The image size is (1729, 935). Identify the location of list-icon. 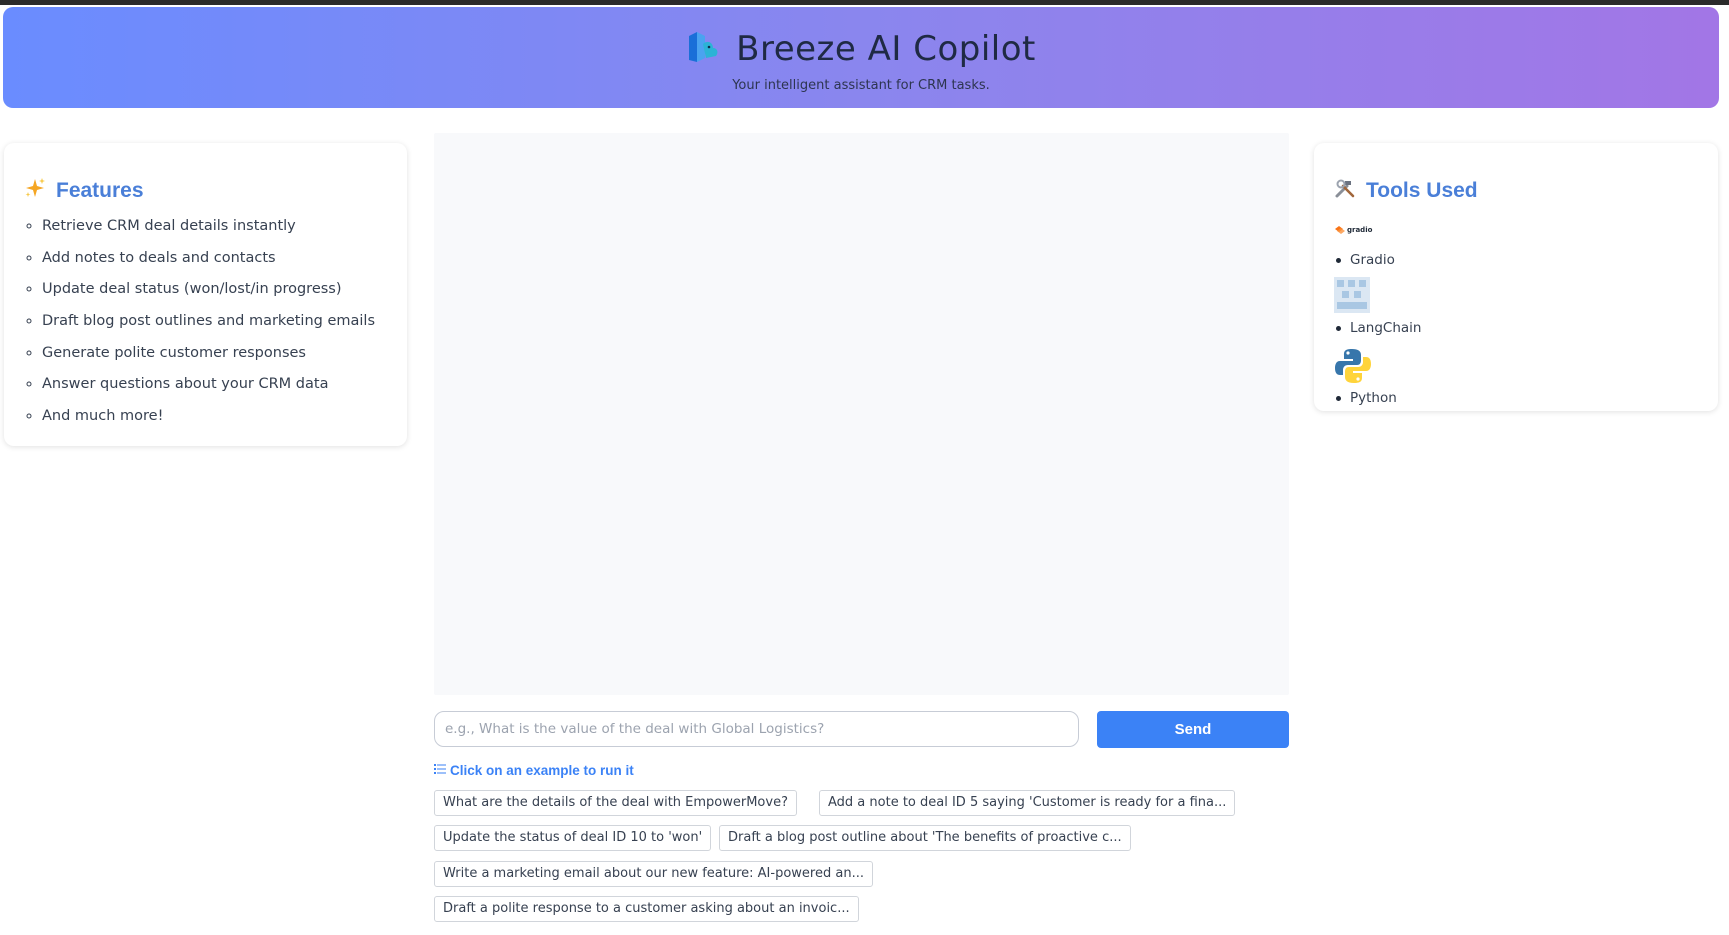
(440, 770).